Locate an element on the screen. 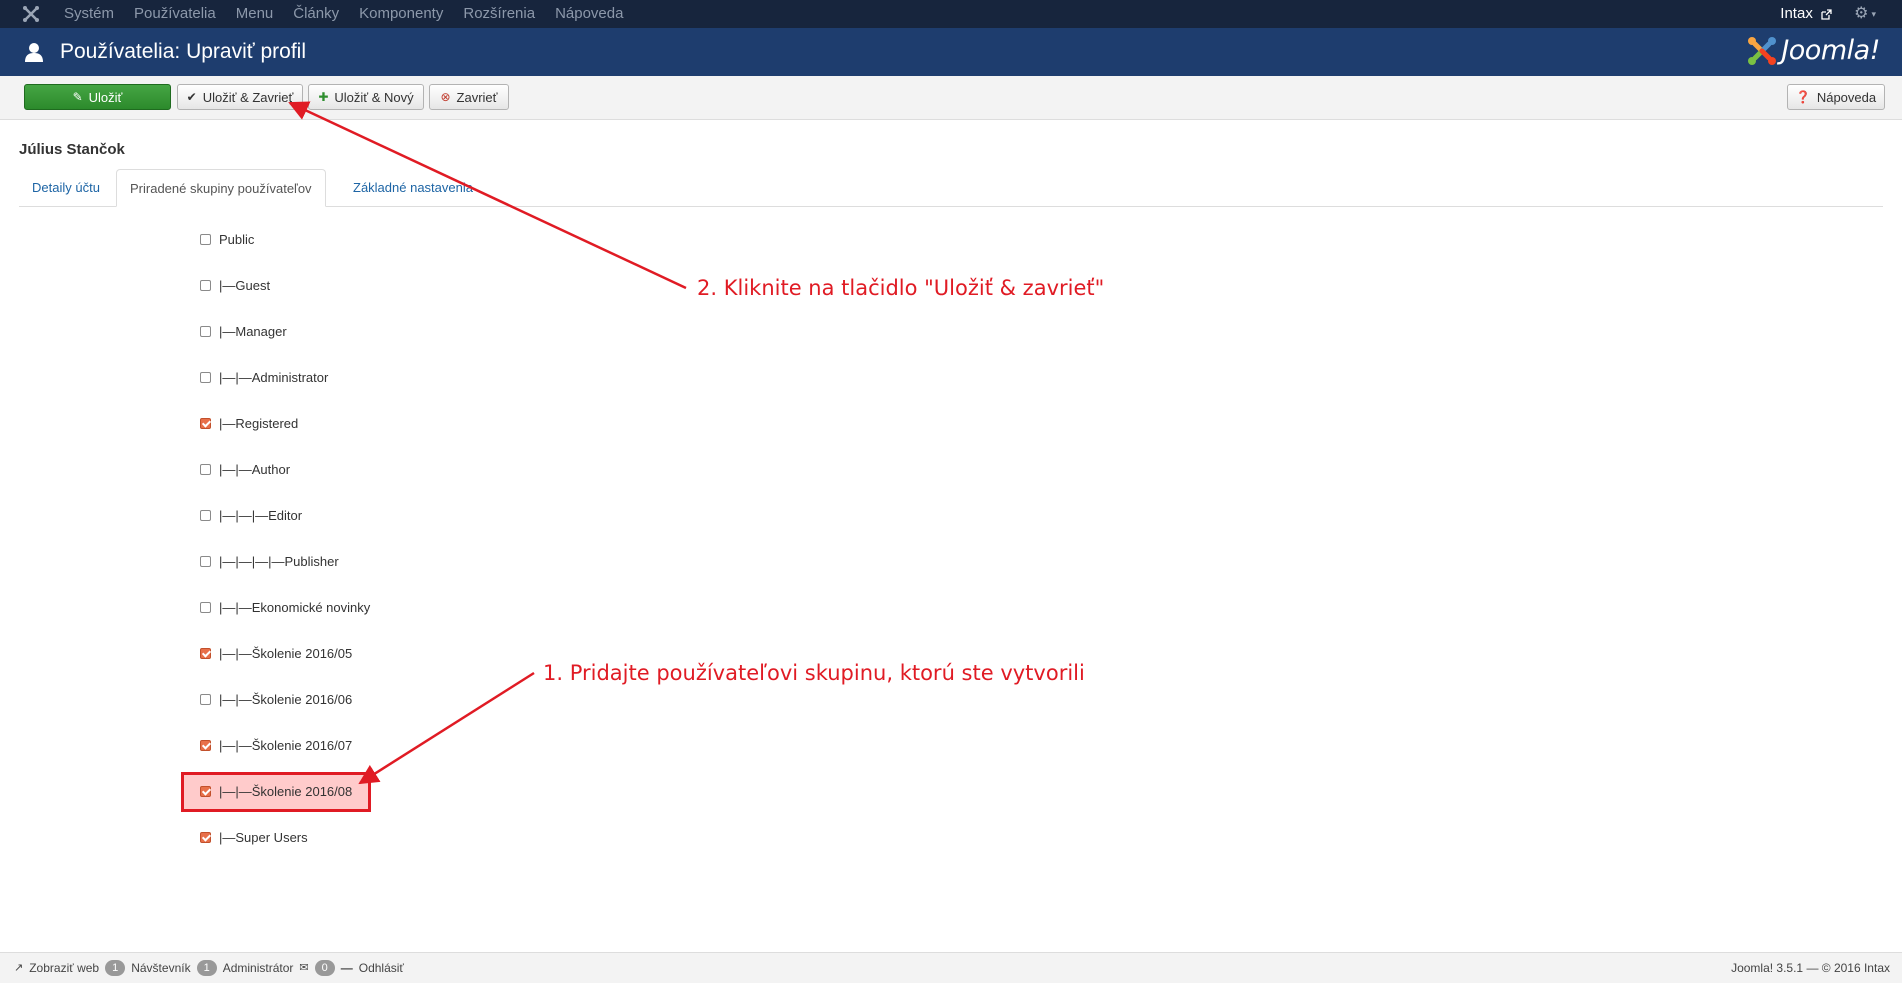 This screenshot has height=983, width=1902. save-button: ✎ Uložiť is located at coordinates (97, 97).